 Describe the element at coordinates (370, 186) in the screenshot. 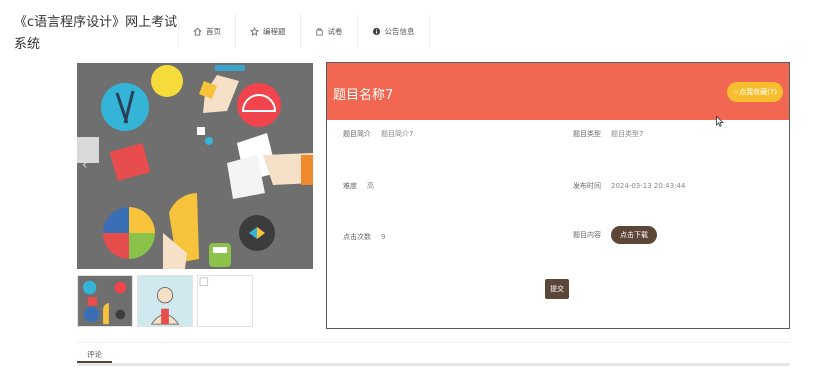

I see `field-value: 高` at that location.